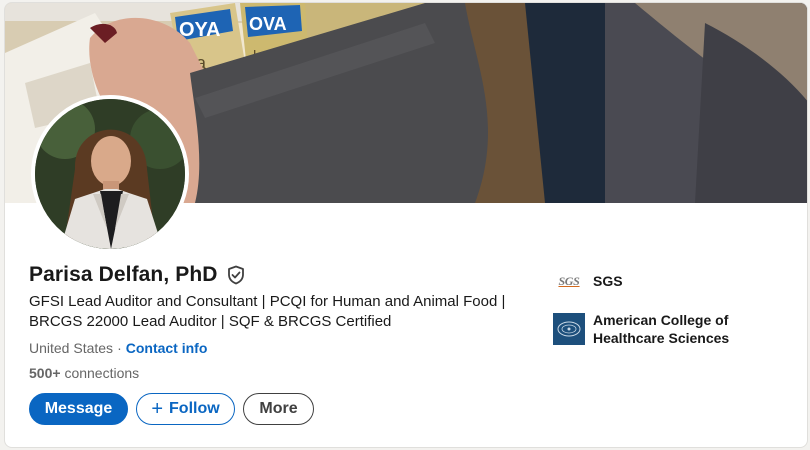  What do you see at coordinates (45, 373) in the screenshot?
I see `connections-count: 500+` at bounding box center [45, 373].